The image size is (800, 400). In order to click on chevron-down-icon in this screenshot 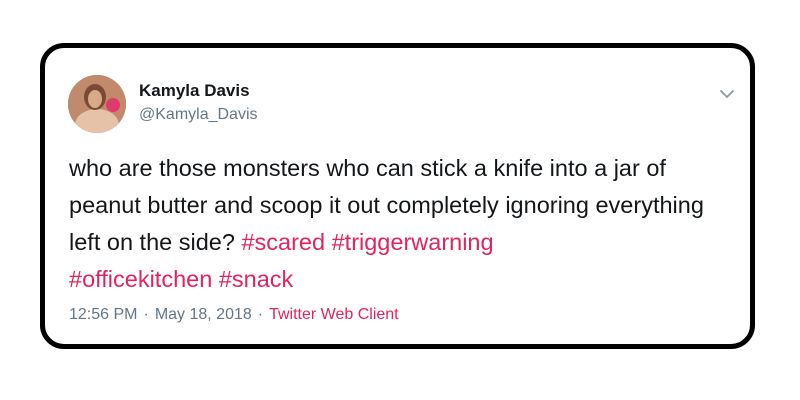, I will do `click(727, 94)`.